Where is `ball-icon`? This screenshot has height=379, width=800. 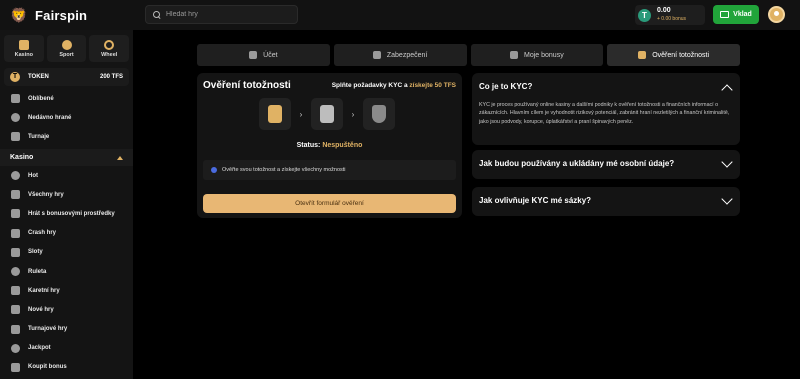
ball-icon is located at coordinates (66, 44).